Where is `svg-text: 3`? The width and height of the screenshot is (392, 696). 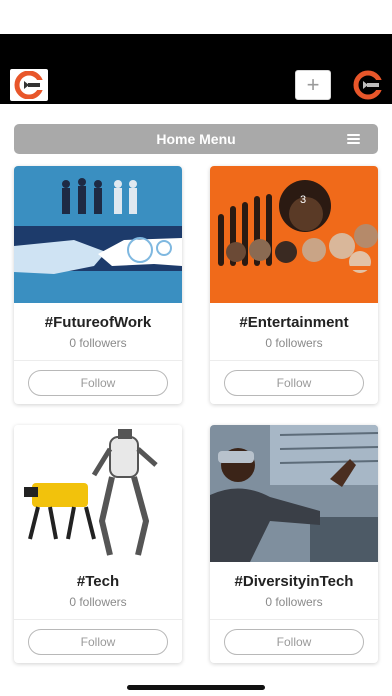 svg-text: 3 is located at coordinates (303, 200).